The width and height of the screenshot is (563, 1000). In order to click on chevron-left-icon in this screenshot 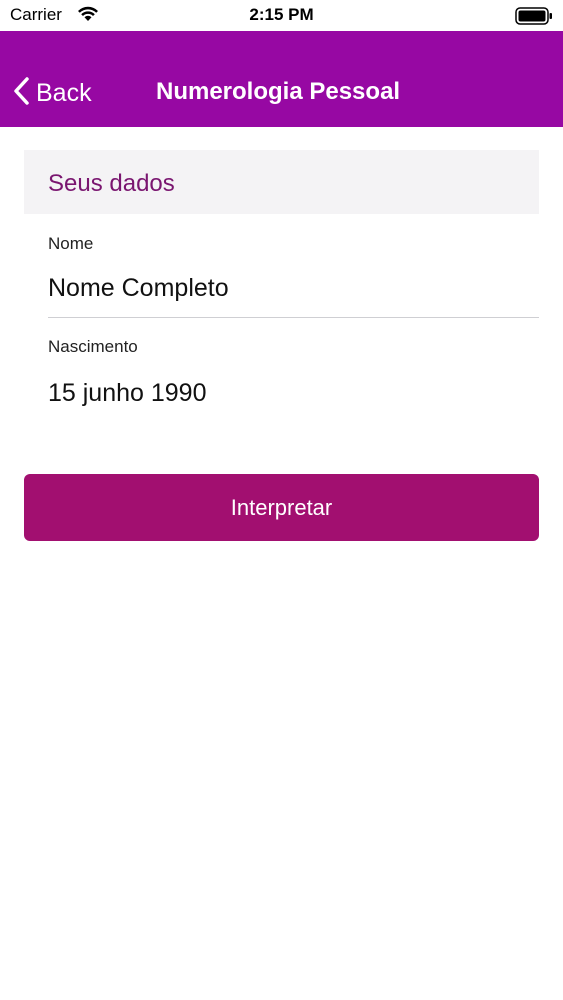, I will do `click(21, 93)`.